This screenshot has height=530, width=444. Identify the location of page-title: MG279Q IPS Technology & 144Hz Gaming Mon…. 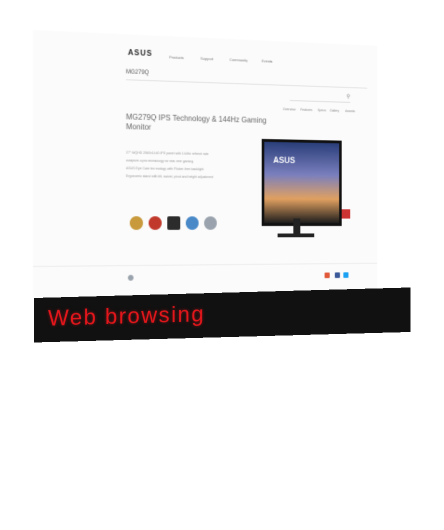
(199, 124).